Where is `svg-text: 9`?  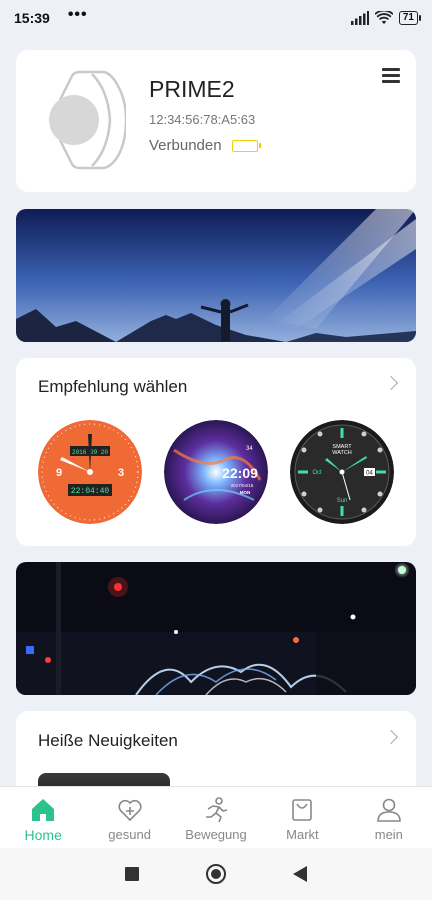 svg-text: 9 is located at coordinates (59, 473).